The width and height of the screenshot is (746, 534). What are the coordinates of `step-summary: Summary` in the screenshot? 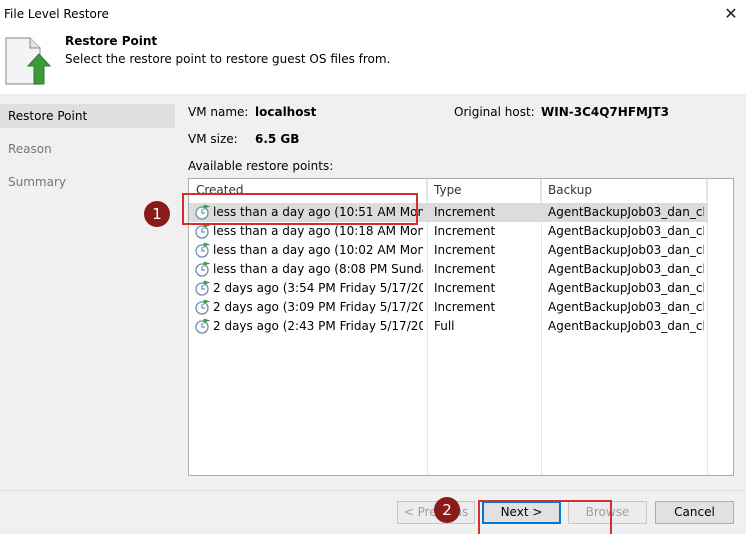 It's located at (87, 182).